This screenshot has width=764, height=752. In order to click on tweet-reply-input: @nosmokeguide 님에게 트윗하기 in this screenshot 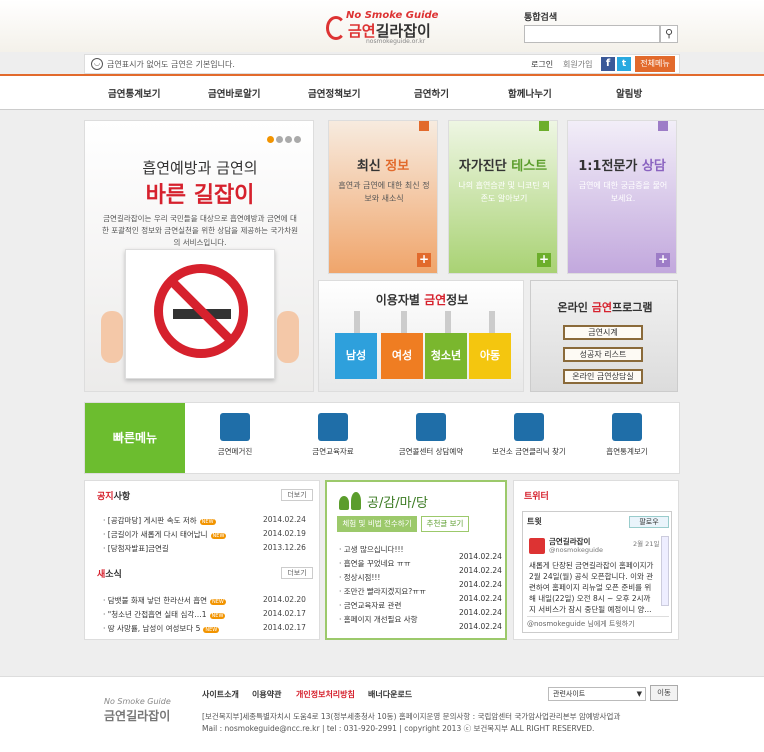, I will do `click(598, 623)`.